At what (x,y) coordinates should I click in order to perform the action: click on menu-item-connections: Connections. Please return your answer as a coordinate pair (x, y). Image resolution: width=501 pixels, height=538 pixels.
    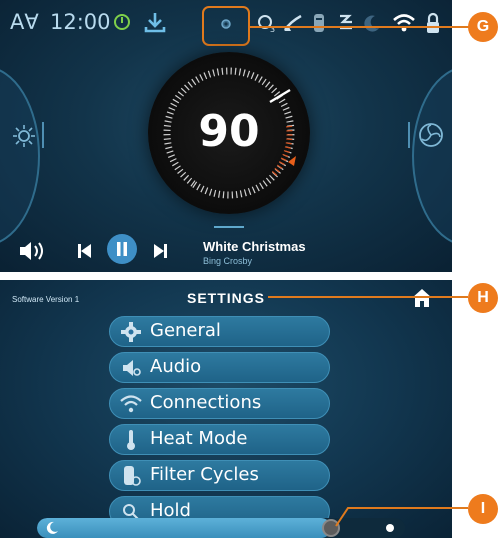
    Looking at the image, I should click on (219, 403).